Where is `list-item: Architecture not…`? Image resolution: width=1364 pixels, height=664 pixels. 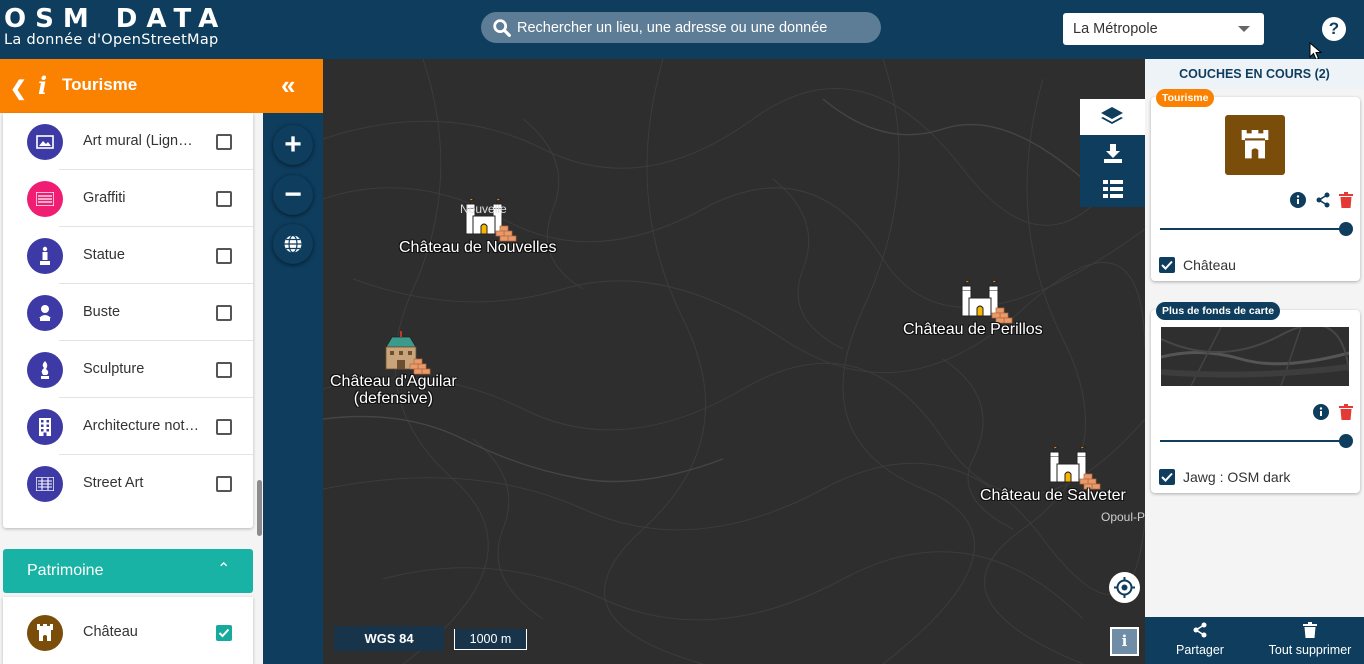 list-item: Architecture not… is located at coordinates (128, 426).